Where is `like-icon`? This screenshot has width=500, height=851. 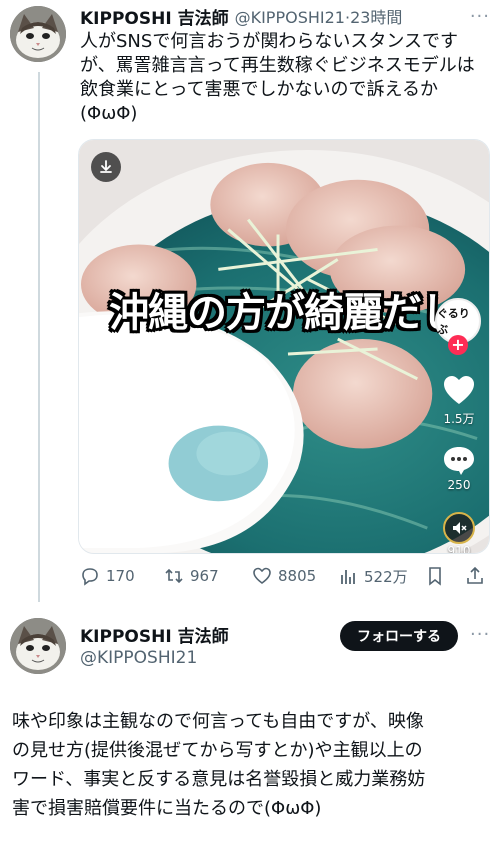 like-icon is located at coordinates (262, 575).